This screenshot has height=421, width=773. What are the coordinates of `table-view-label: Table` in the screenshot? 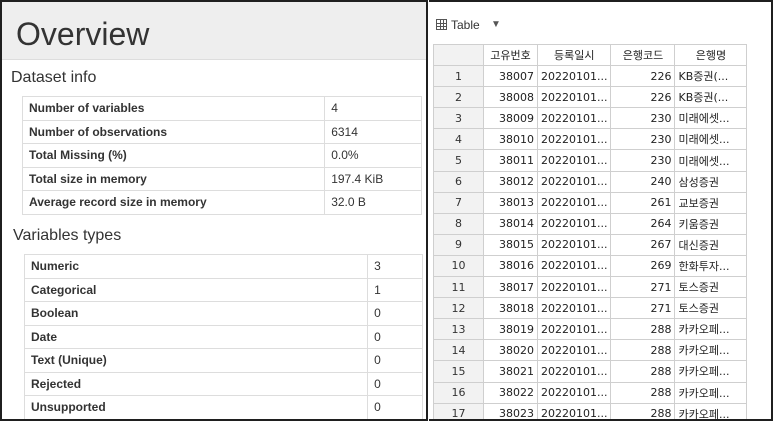 It's located at (465, 25).